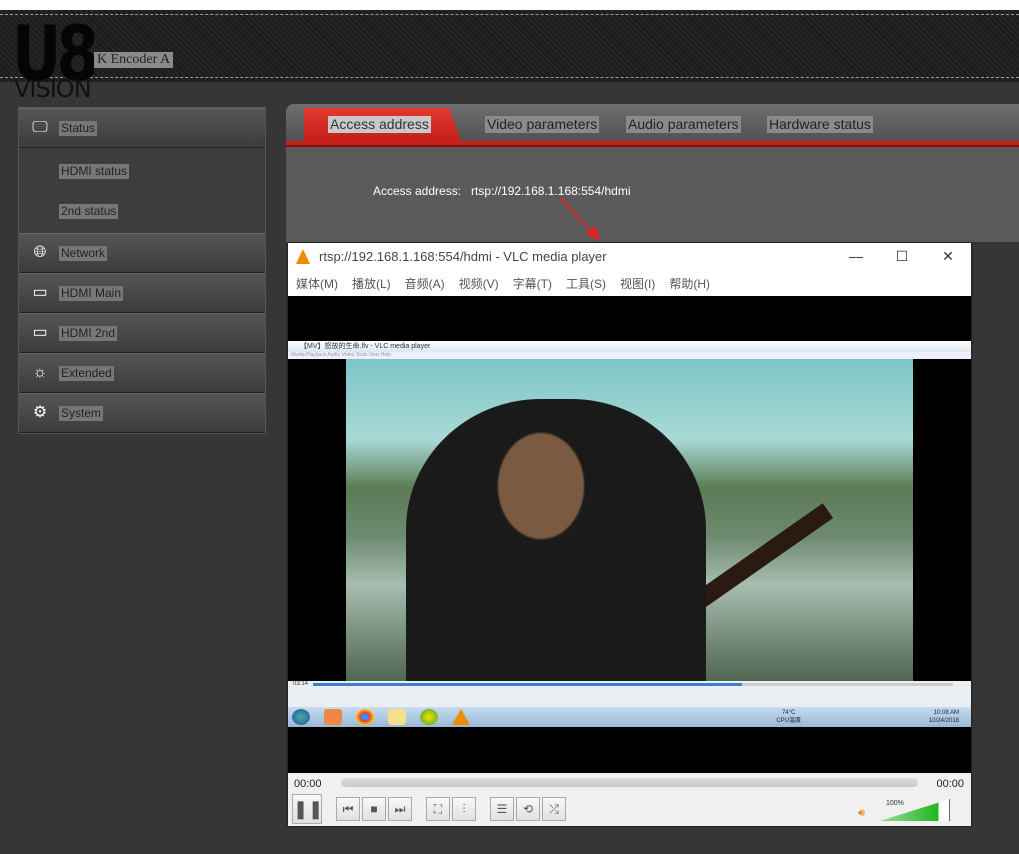 The height and width of the screenshot is (854, 1019). Describe the element at coordinates (788, 713) in the screenshot. I see `cpu-temp: 74°C` at that location.